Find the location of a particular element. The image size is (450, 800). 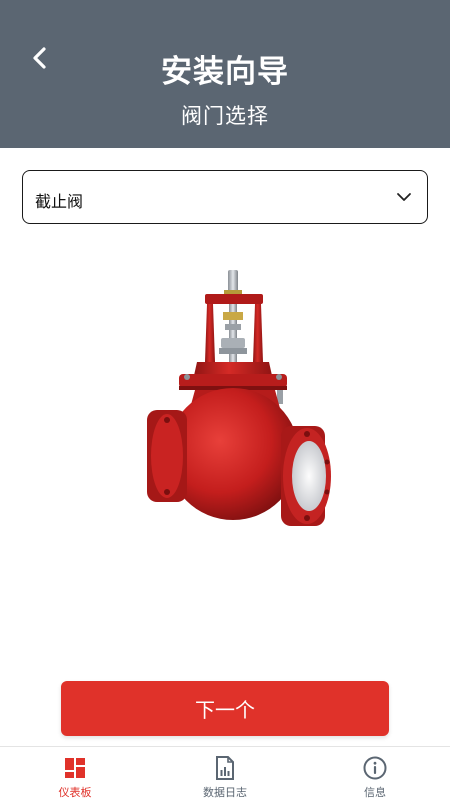

valve-type-select: 截止阀 is located at coordinates (225, 197).